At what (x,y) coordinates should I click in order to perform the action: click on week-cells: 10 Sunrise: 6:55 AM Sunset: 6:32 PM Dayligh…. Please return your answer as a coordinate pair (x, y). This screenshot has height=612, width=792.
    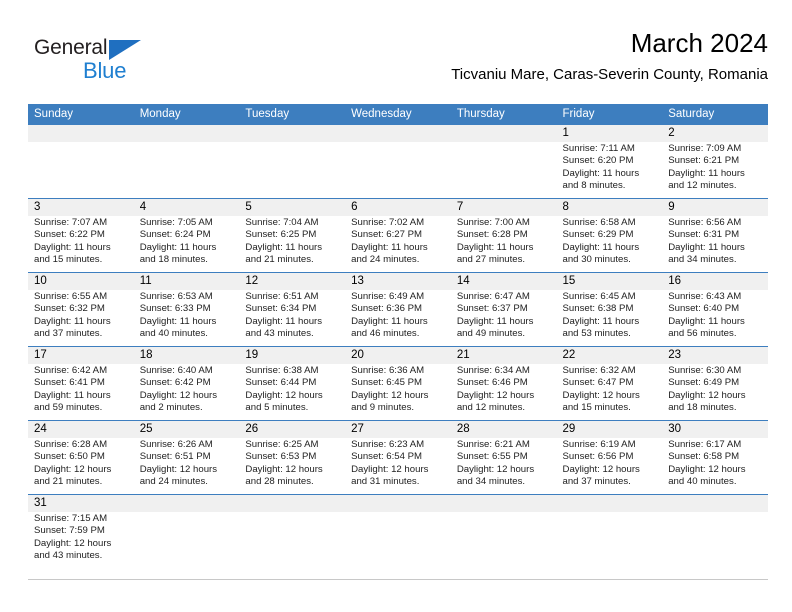
    Looking at the image, I should click on (398, 309).